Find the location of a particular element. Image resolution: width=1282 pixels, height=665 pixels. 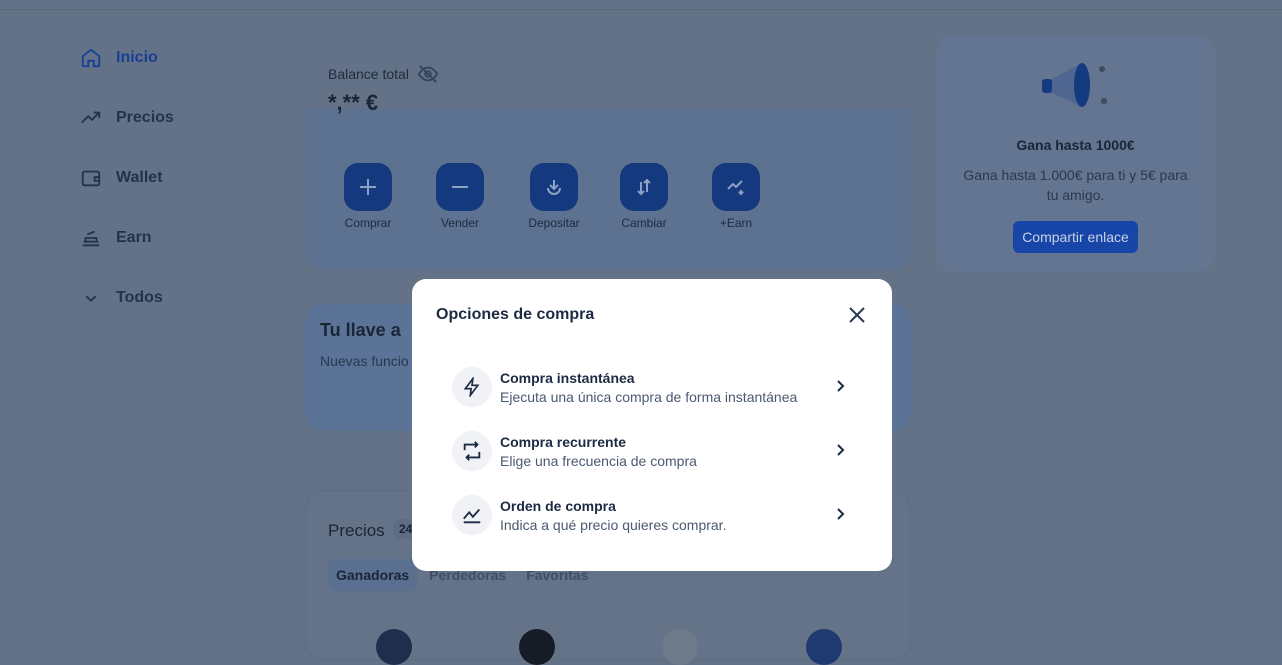

sidebar-item-todos: Todos is located at coordinates (127, 298).